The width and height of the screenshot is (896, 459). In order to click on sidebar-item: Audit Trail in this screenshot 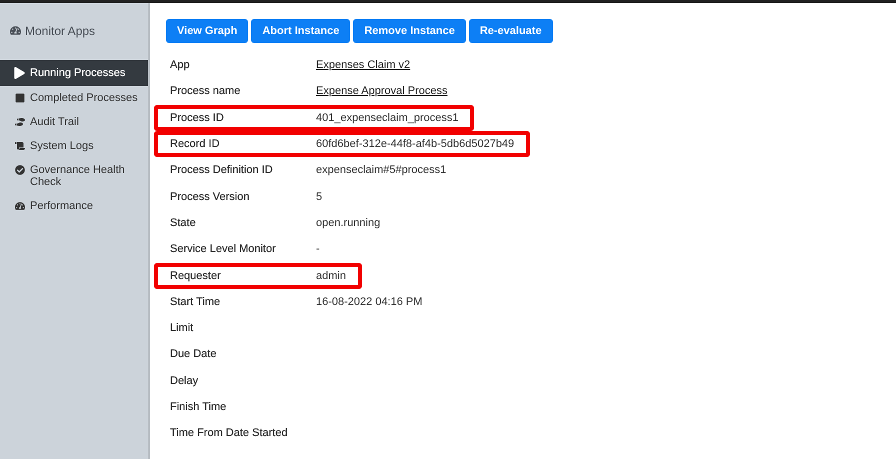, I will do `click(74, 122)`.